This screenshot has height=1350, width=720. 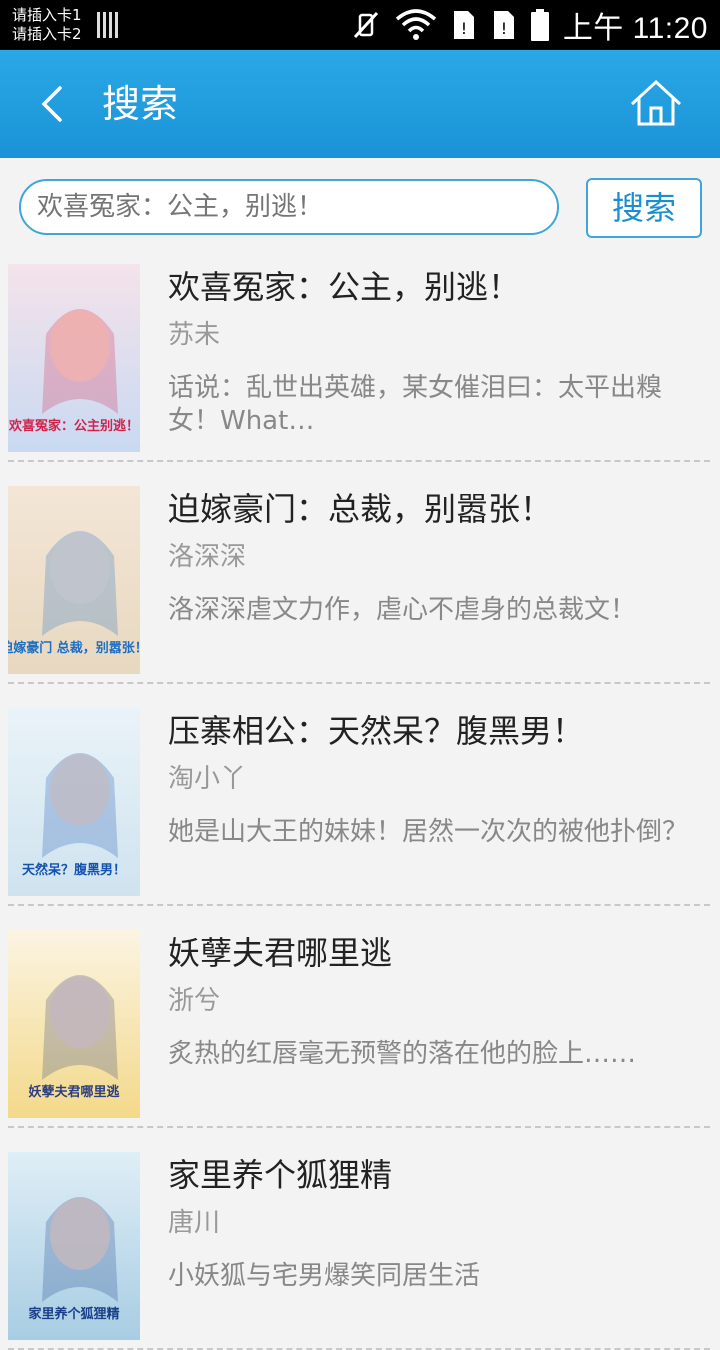 What do you see at coordinates (74, 358) in the screenshot?
I see `book-cover: 欢喜冤家：公主别逃！` at bounding box center [74, 358].